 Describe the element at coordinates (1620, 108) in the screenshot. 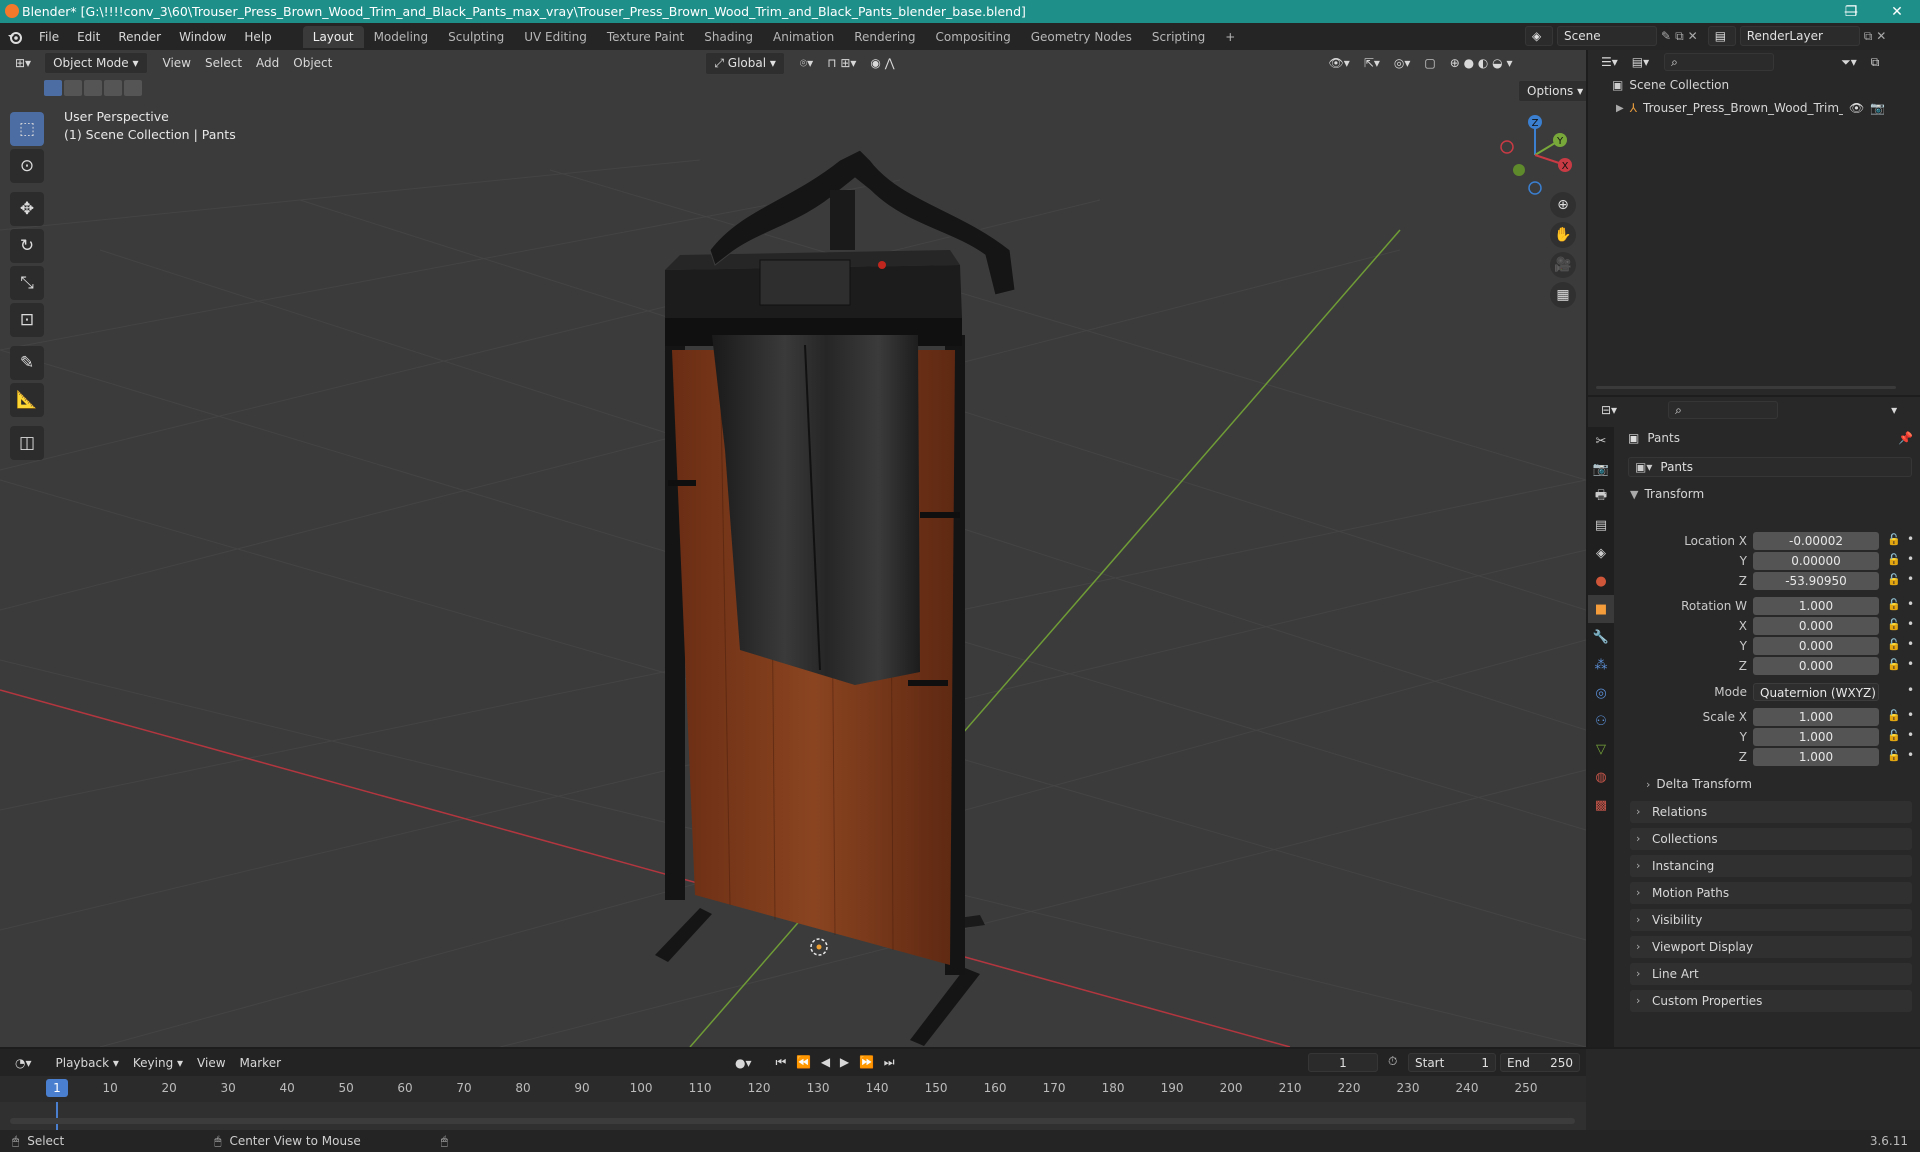

I see `expand-arrow-icon: ▶` at that location.